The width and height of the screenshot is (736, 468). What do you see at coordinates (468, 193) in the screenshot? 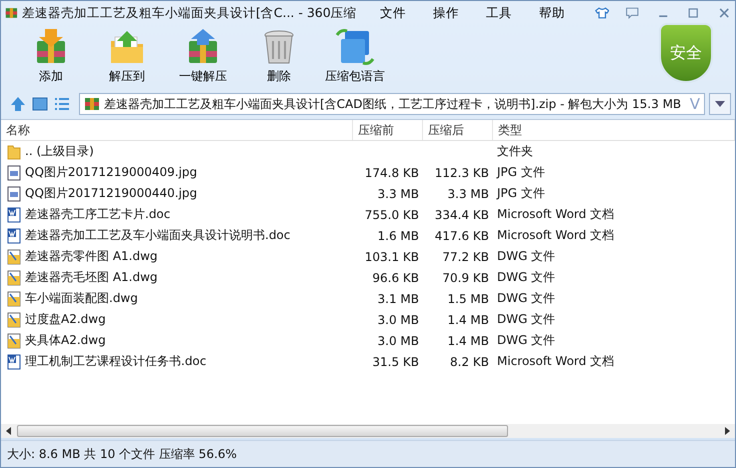
I see `compressed-size-cell-text: 3.3 MB` at bounding box center [468, 193].